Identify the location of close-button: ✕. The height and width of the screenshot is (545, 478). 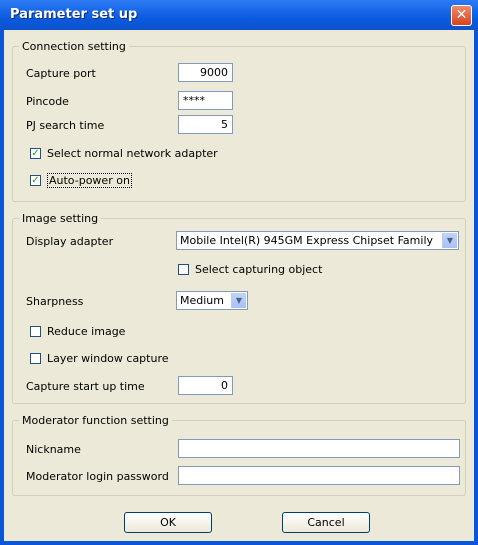
(461, 15).